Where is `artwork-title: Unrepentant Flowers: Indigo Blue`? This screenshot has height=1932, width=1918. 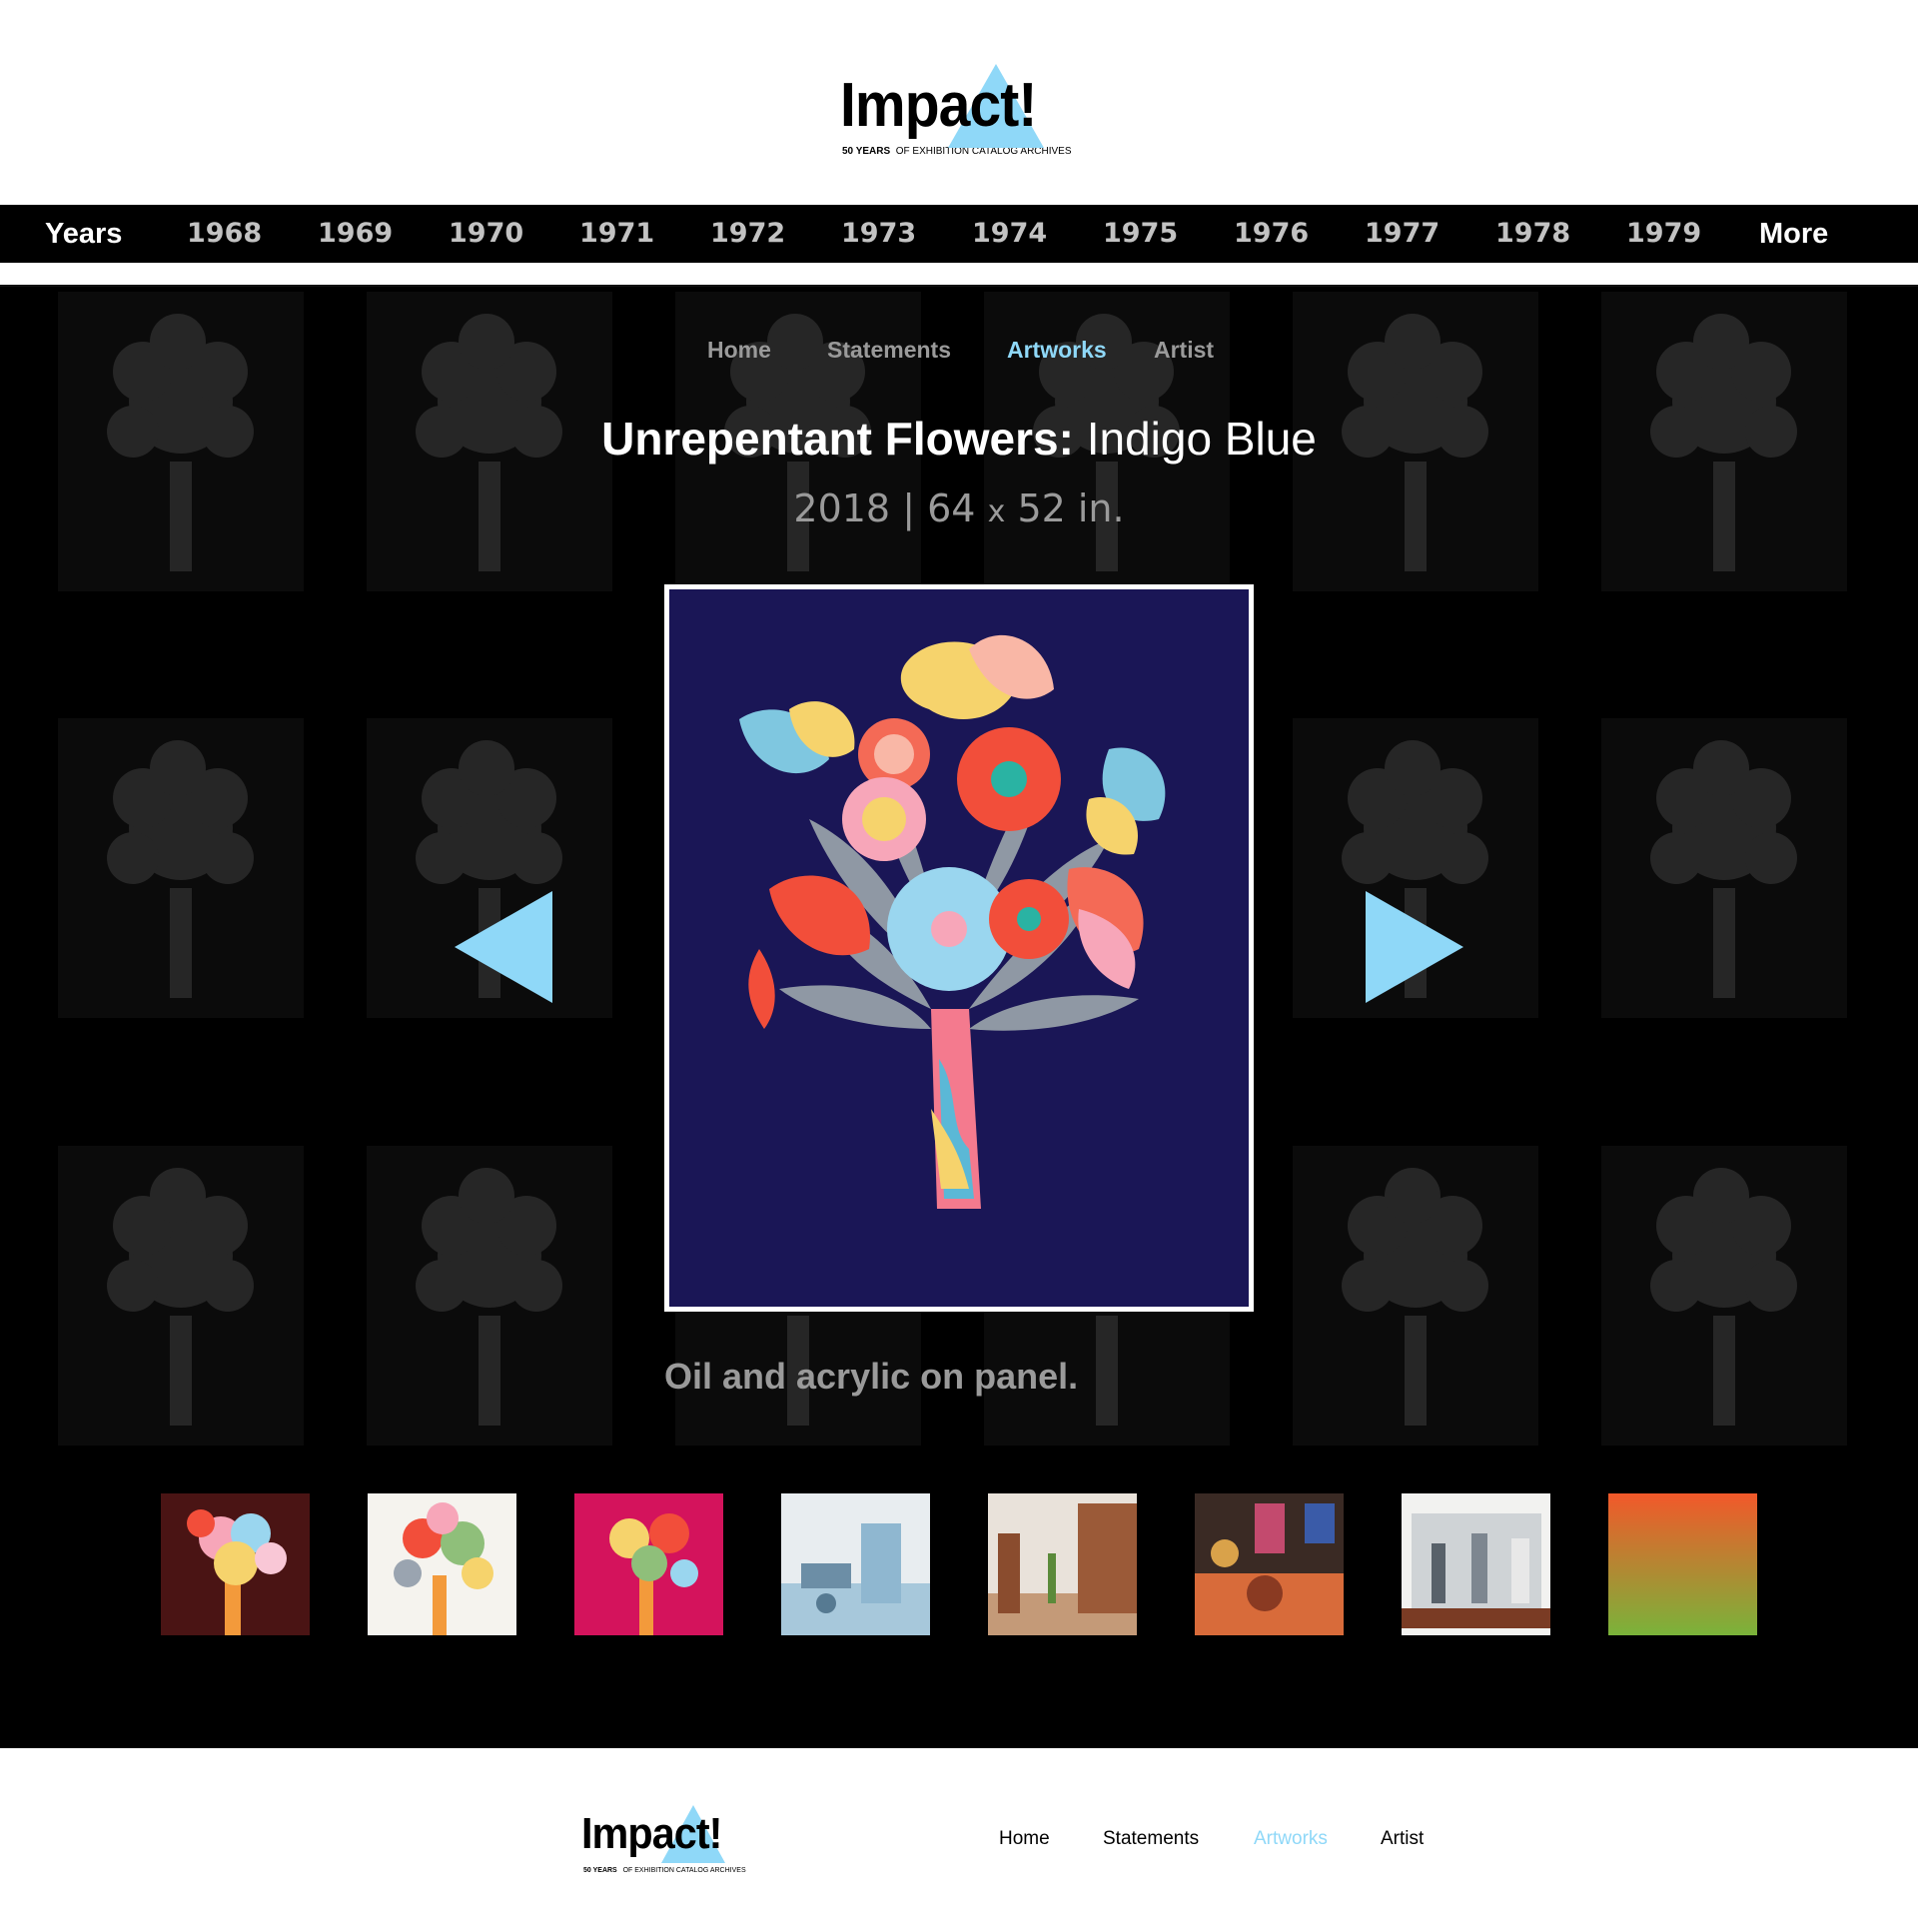
artwork-title: Unrepentant Flowers: Indigo Blue is located at coordinates (959, 439).